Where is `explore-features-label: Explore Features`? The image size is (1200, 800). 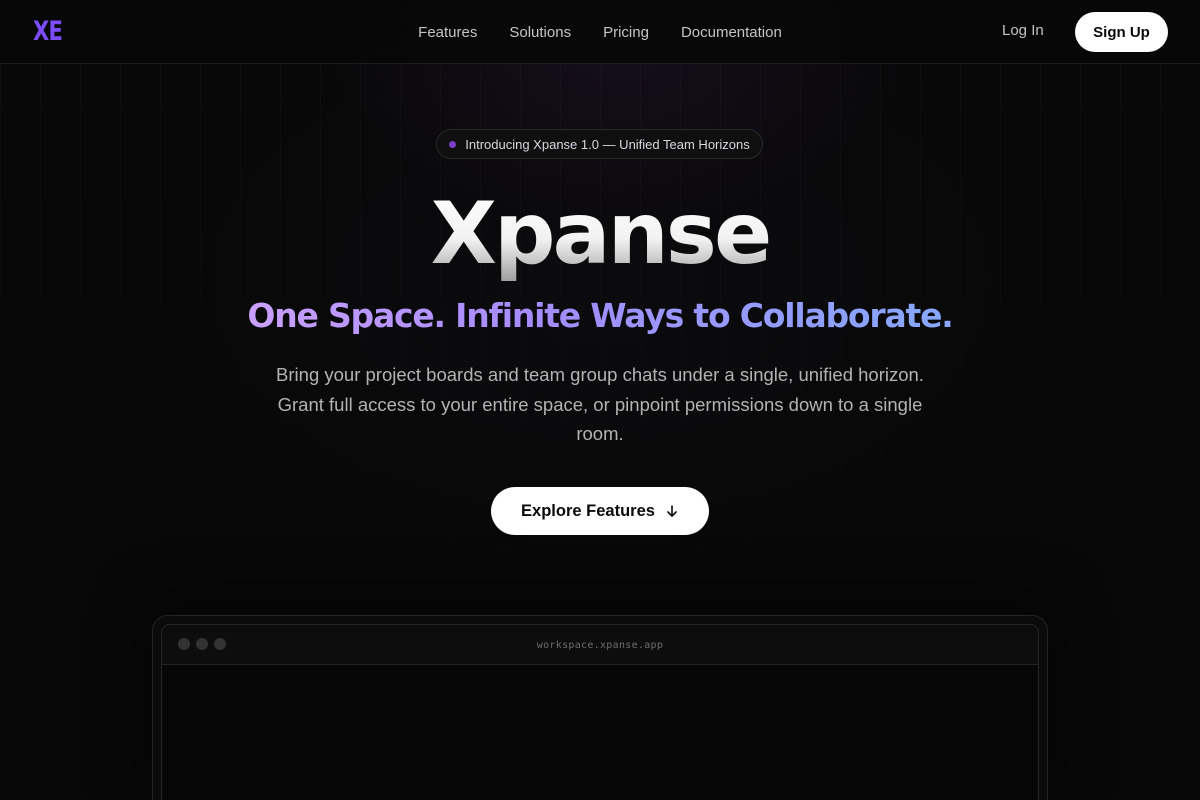
explore-features-label: Explore Features is located at coordinates (588, 510).